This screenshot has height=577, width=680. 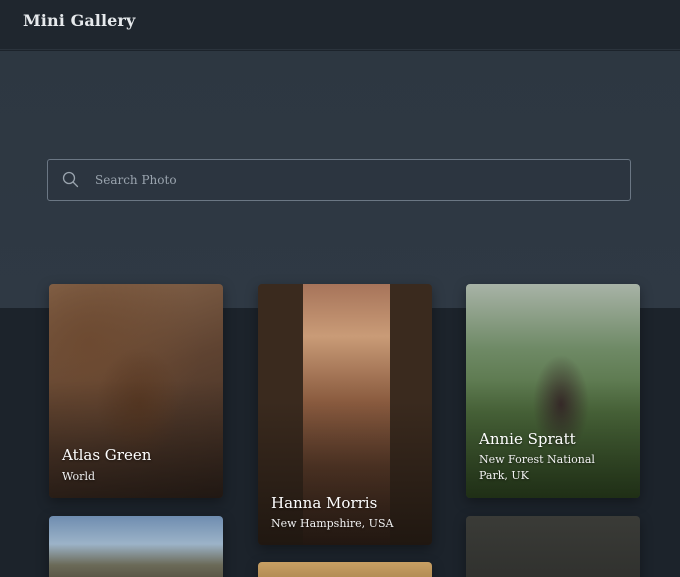 I want to click on photo-card: Hanna Morris New Hampshire, USA, so click(x=345, y=414).